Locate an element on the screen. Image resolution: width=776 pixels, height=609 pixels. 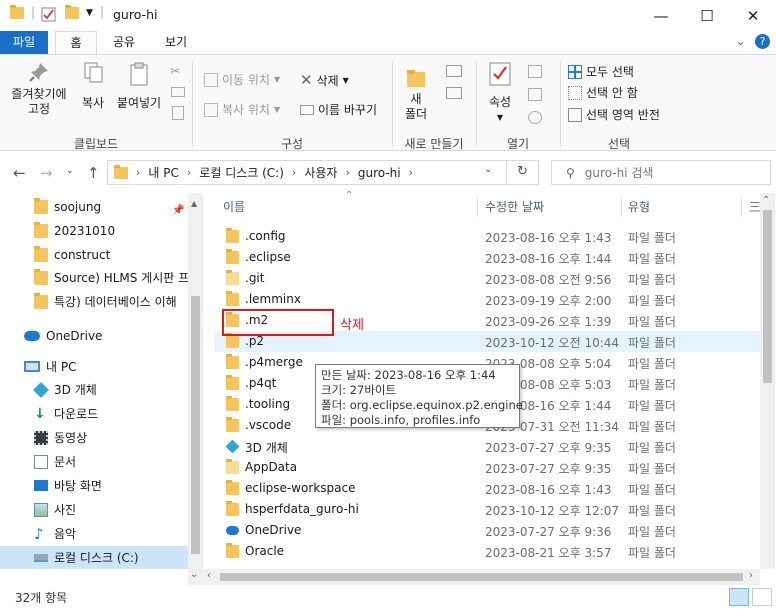
help-icon: ? is located at coordinates (762, 41).